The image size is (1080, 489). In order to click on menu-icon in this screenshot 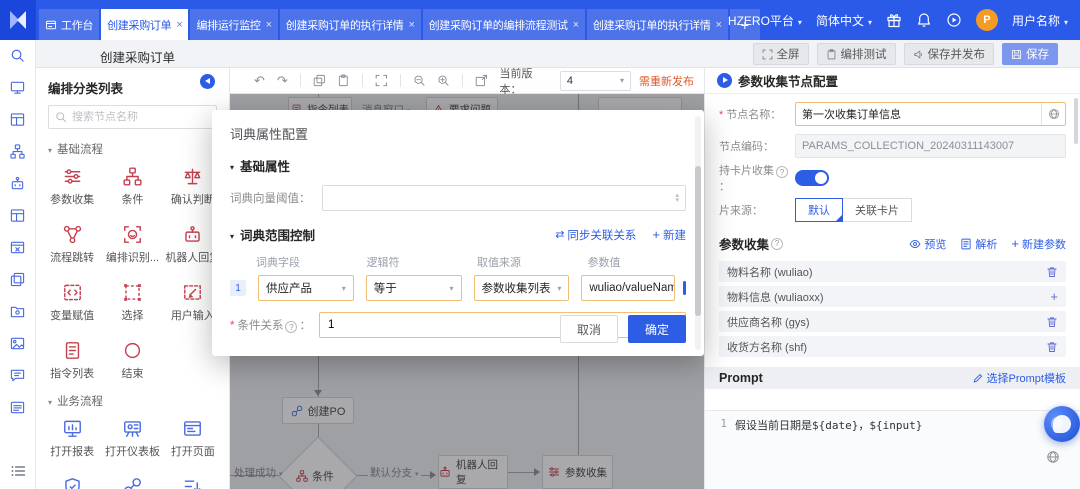, I will do `click(18, 471)`.